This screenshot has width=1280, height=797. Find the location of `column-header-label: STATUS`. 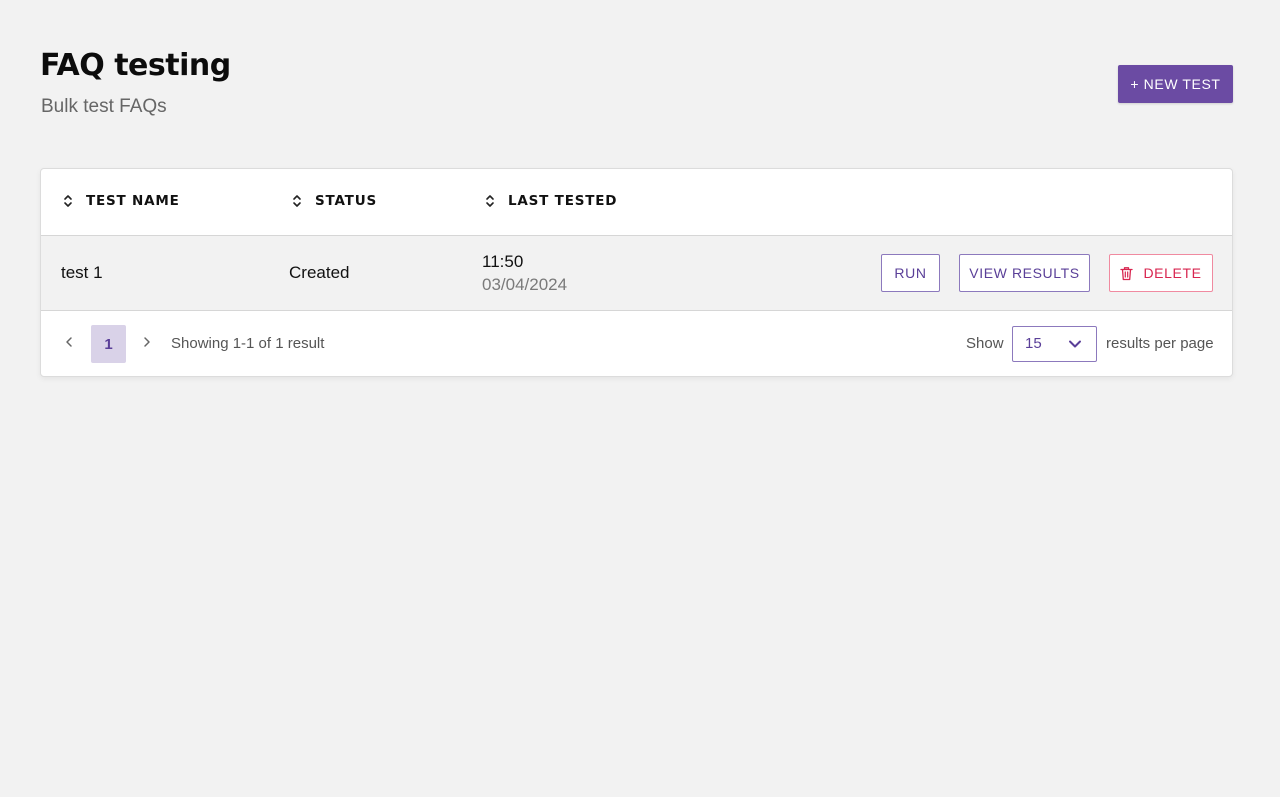

column-header-label: STATUS is located at coordinates (346, 201).